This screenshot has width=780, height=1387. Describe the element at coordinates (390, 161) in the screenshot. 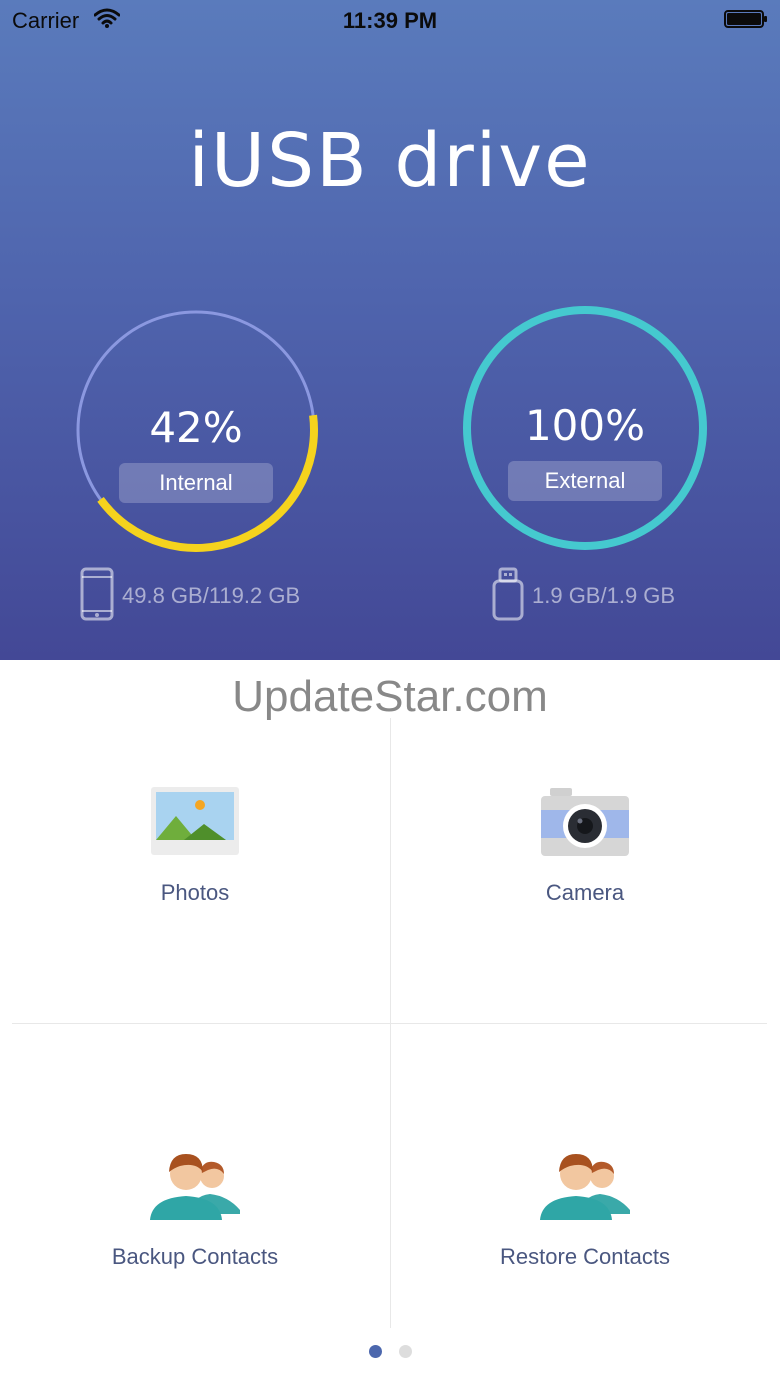

I see `app-title: iUSB drive` at that location.